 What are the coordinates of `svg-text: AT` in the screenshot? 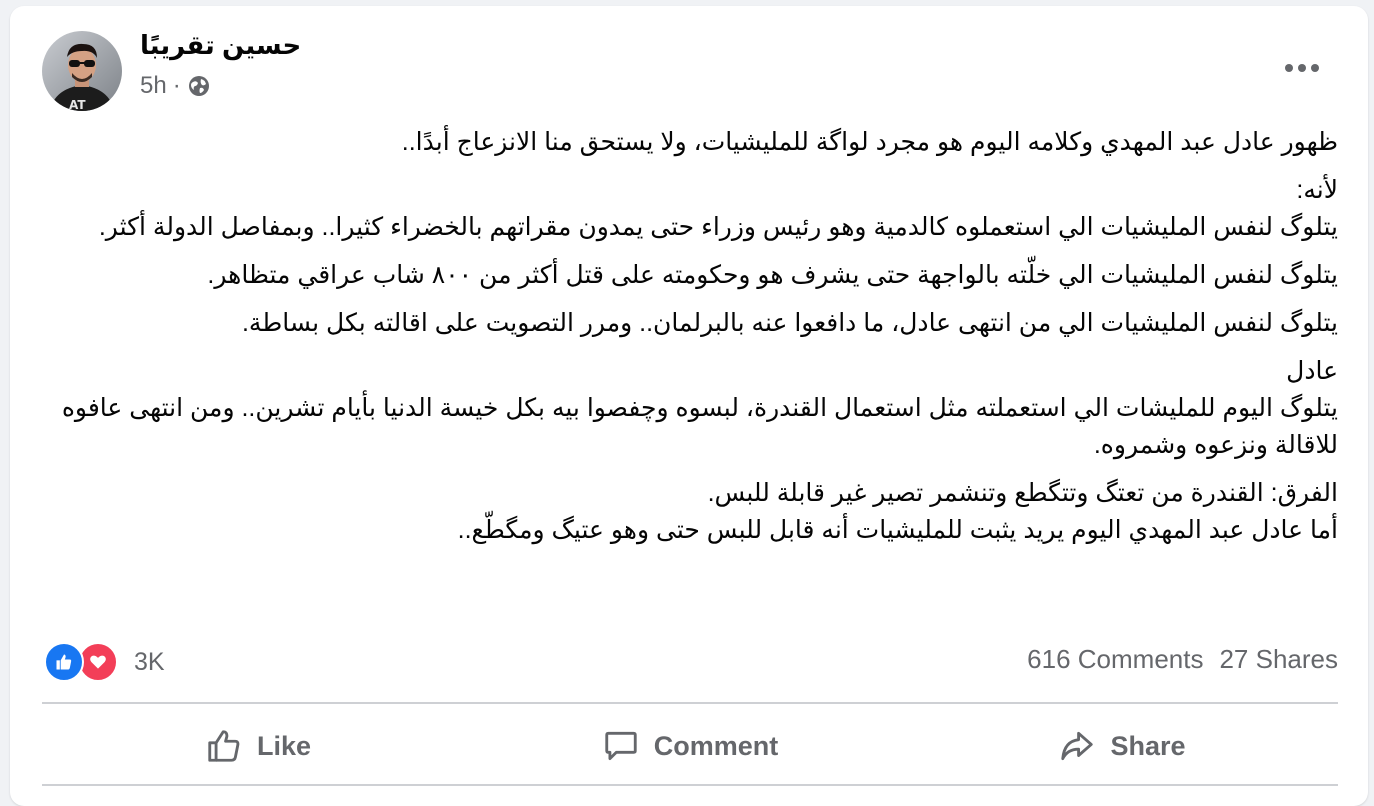 It's located at (77, 104).